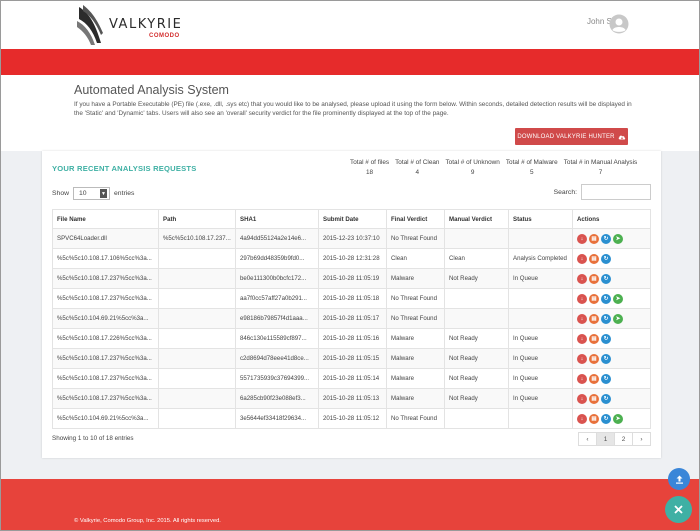 This screenshot has height=531, width=700. What do you see at coordinates (611, 318) in the screenshot?
I see `actions-cell: ↓ ▤ ↻ ➤` at bounding box center [611, 318].